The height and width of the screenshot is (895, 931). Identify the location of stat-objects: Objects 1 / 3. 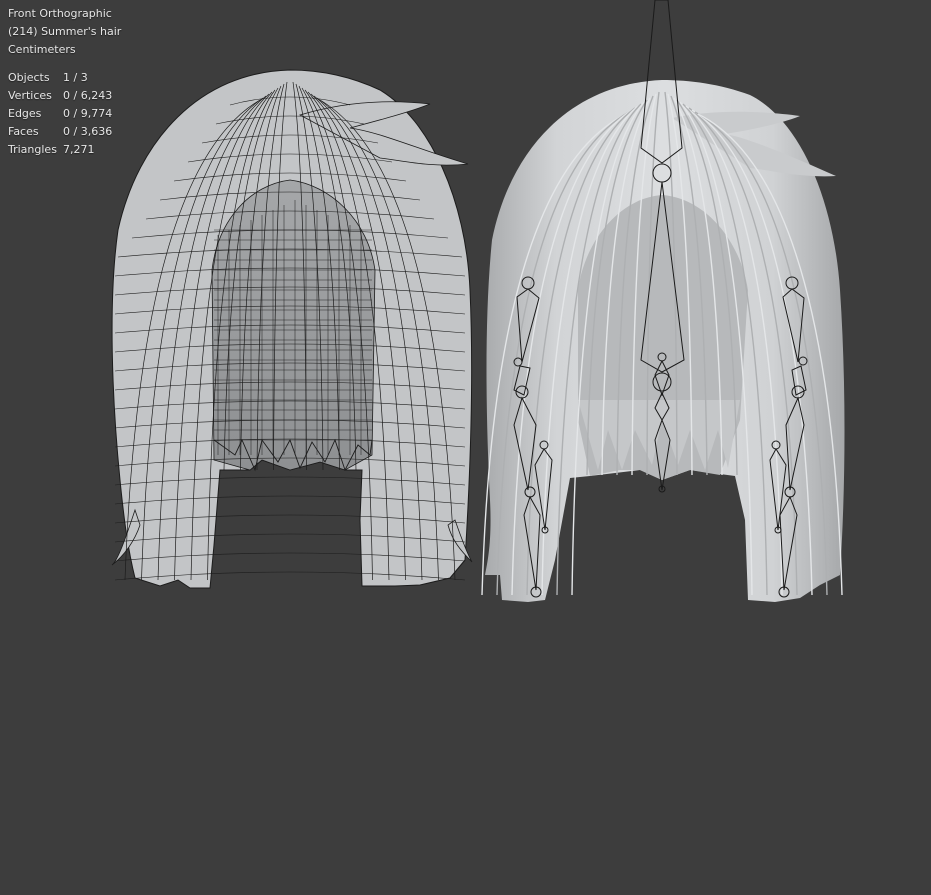
(64, 78).